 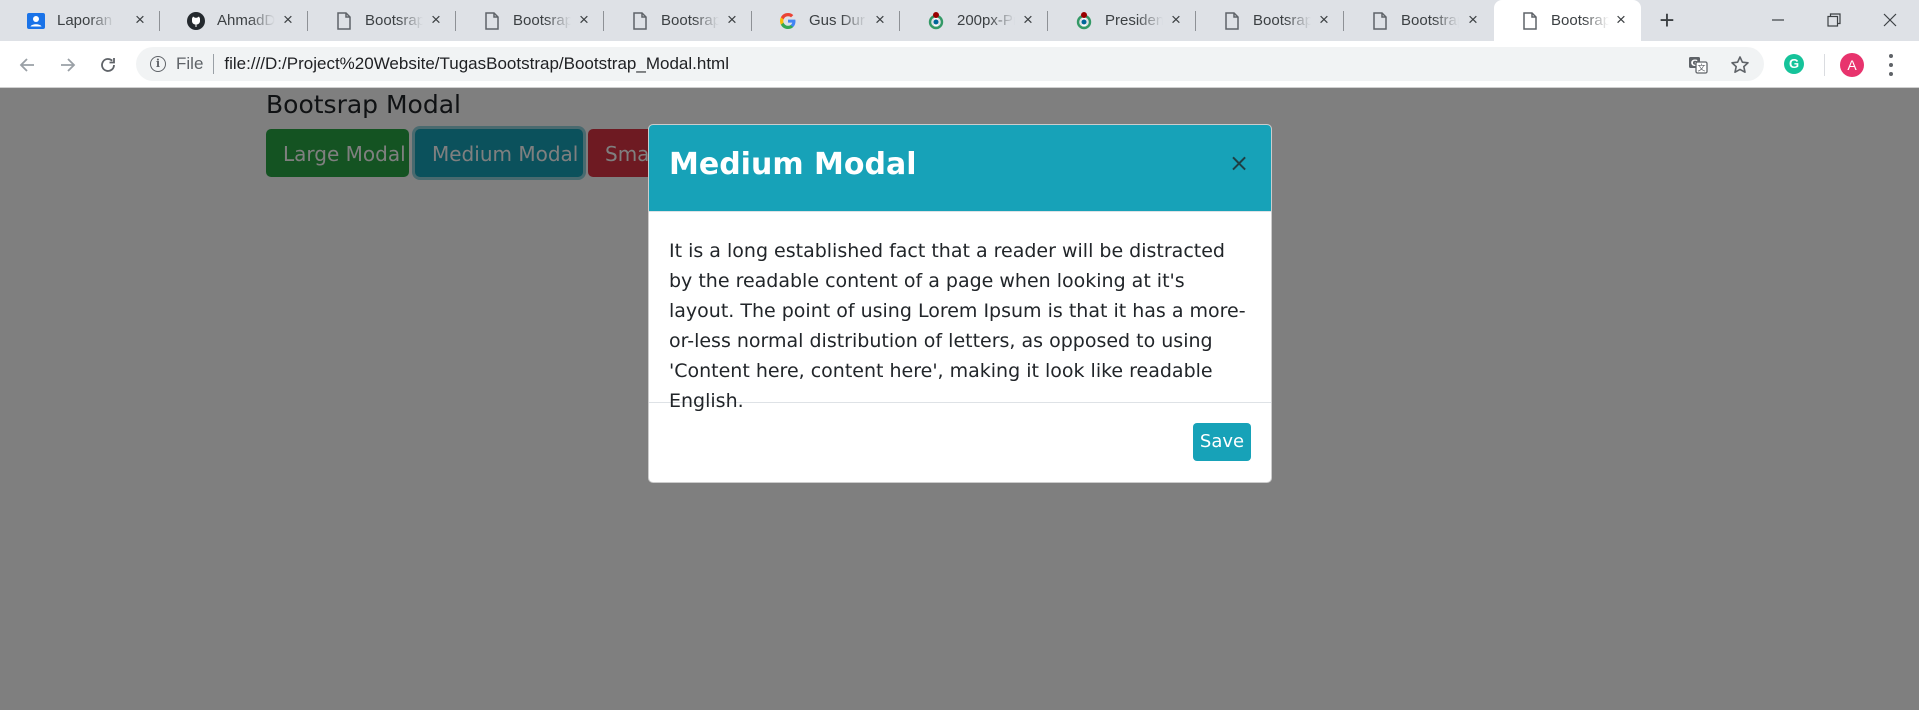 I want to click on restore-button, so click(x=1834, y=20).